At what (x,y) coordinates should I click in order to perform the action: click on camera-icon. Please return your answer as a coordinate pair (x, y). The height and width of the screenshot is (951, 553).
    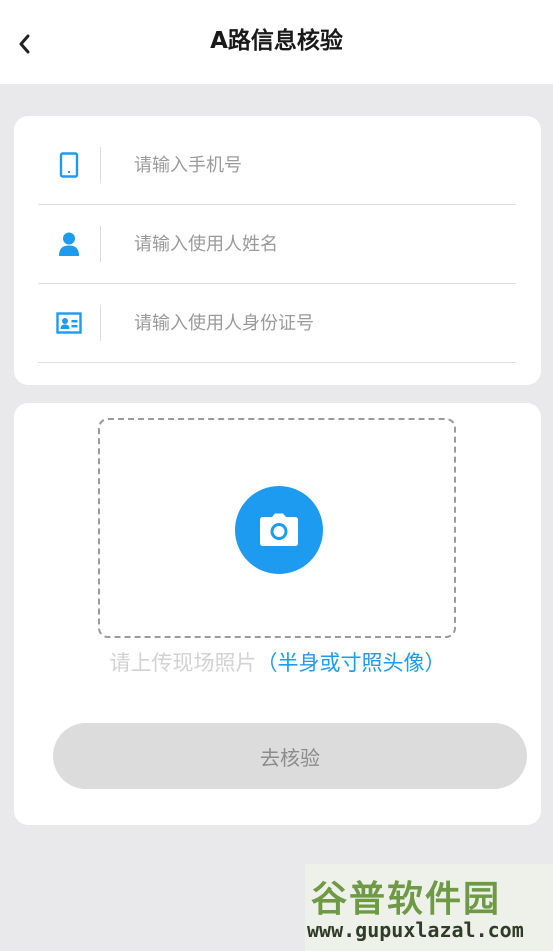
    Looking at the image, I should click on (279, 529).